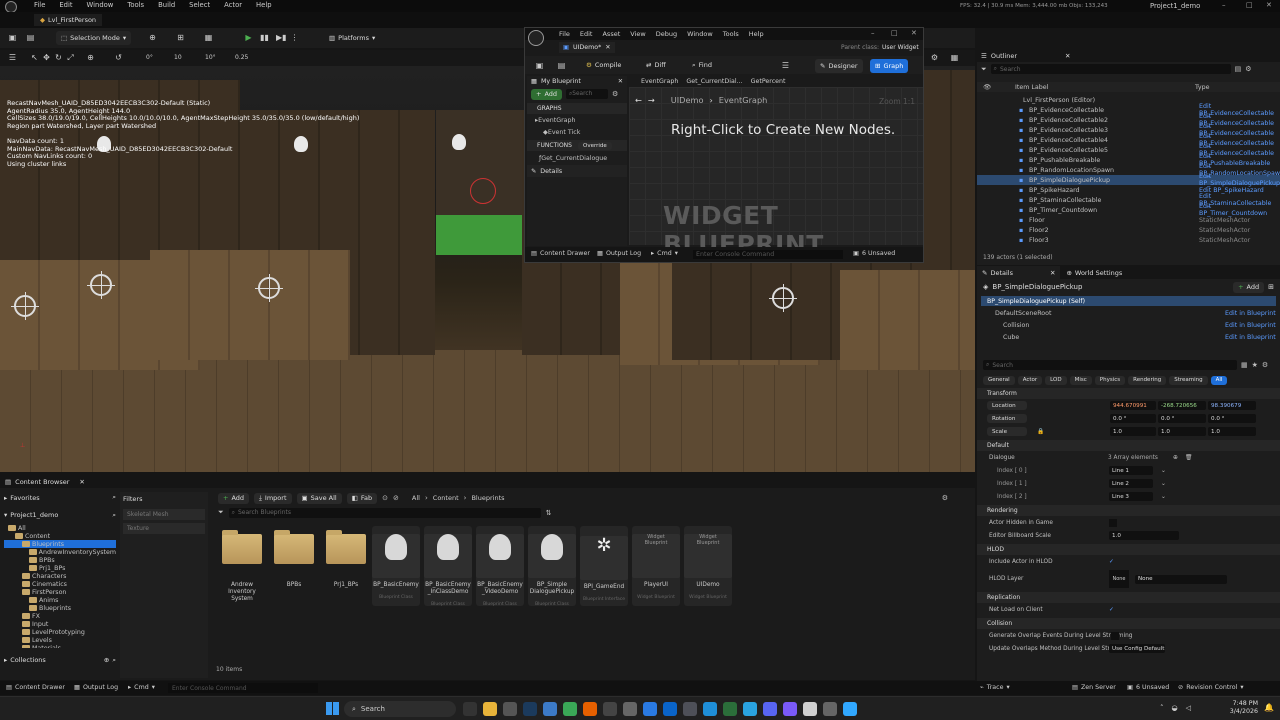 This screenshot has height=720, width=1280. Describe the element at coordinates (1115, 635) in the screenshot. I see `gen-overlap-checkbox` at that location.